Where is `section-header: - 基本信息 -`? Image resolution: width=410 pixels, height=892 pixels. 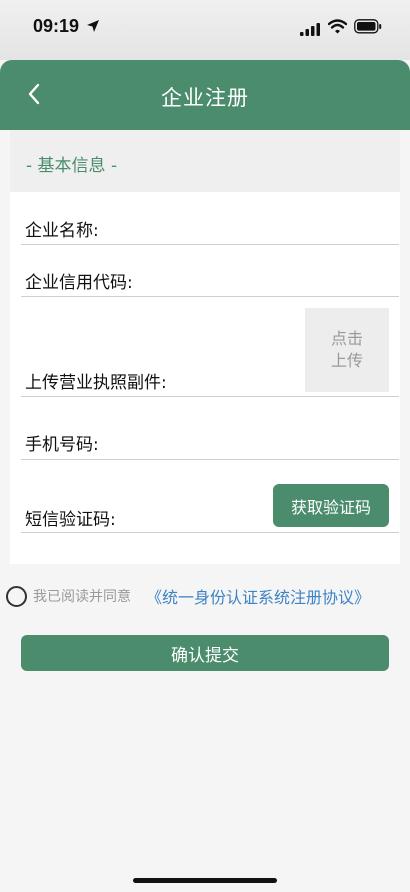 section-header: - 基本信息 - is located at coordinates (205, 161).